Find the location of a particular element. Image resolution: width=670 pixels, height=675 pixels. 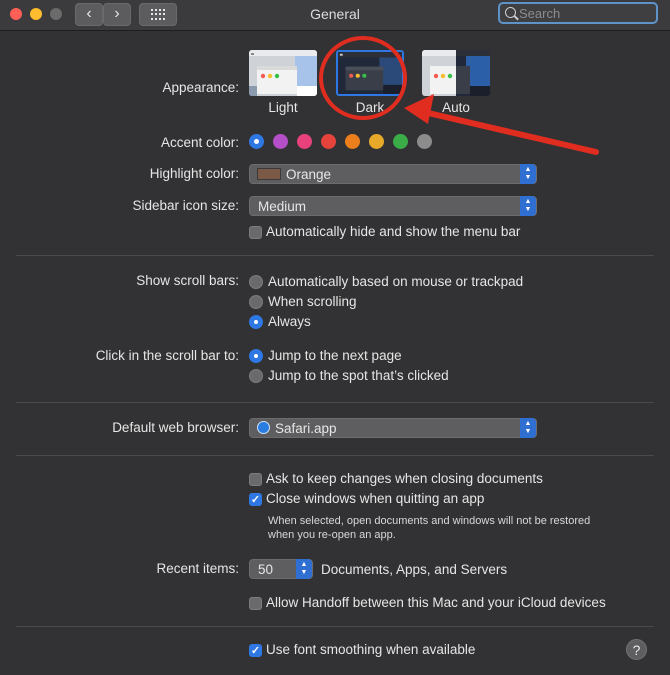

menu-bar-label: Automatically hide and show the menu bar is located at coordinates (393, 231).